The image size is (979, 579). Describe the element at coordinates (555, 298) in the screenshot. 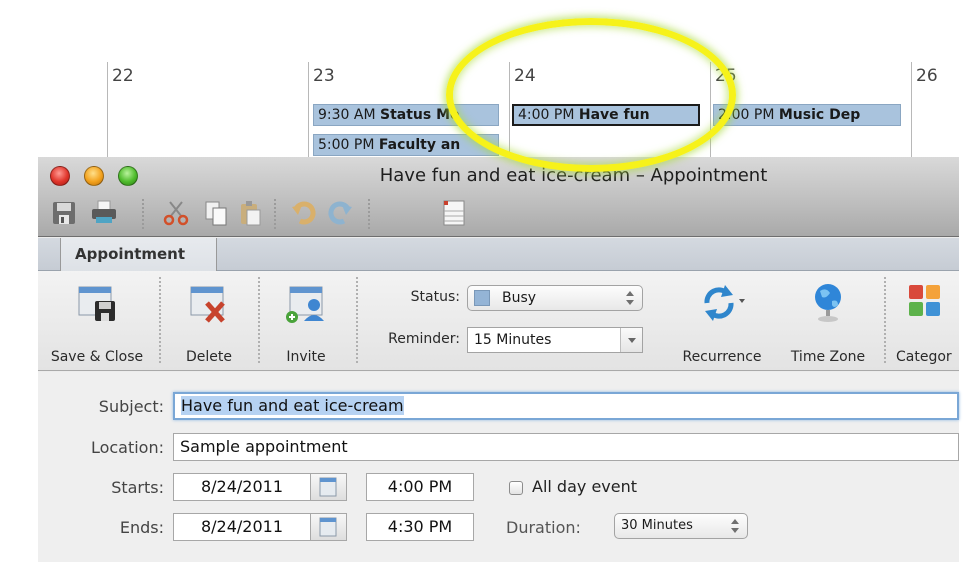

I see `status-select: Busy` at that location.